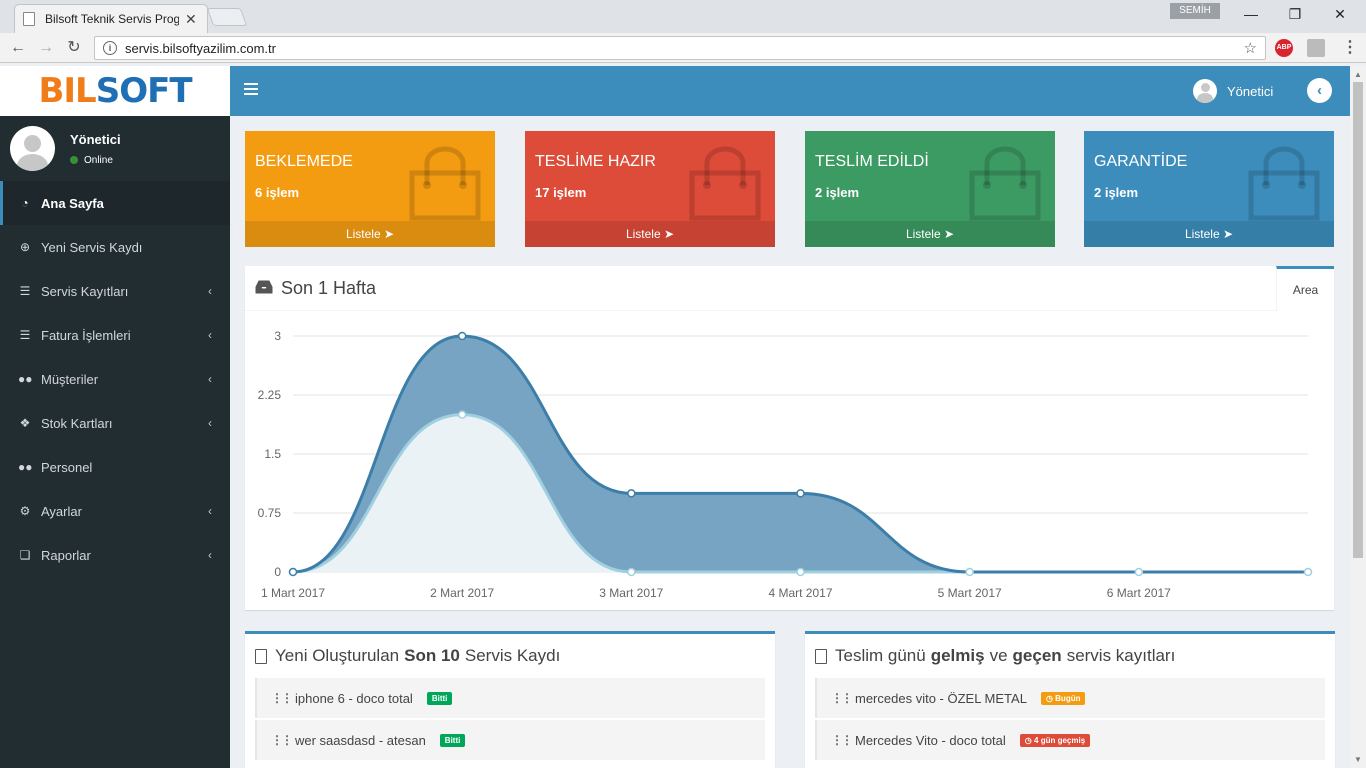  I want to click on chart-title: Son 1 Hafta, so click(329, 288).